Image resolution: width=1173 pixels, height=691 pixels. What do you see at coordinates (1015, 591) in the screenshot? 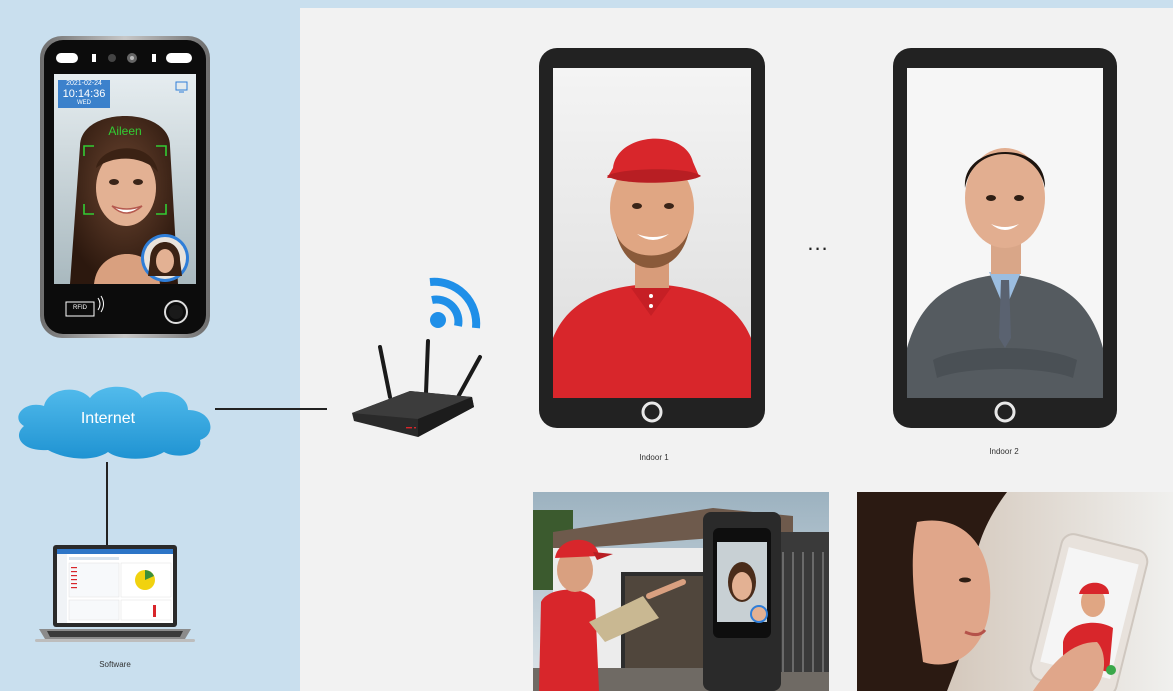
I see `woman-phone-photo` at bounding box center [1015, 591].